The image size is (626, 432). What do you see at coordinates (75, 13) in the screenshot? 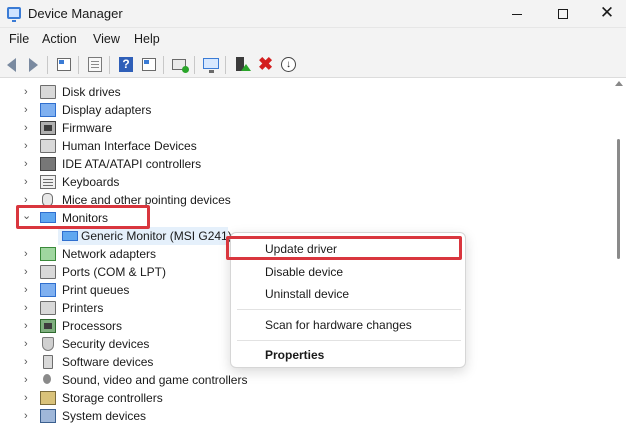
I see `window-title: Device Manager` at bounding box center [75, 13].